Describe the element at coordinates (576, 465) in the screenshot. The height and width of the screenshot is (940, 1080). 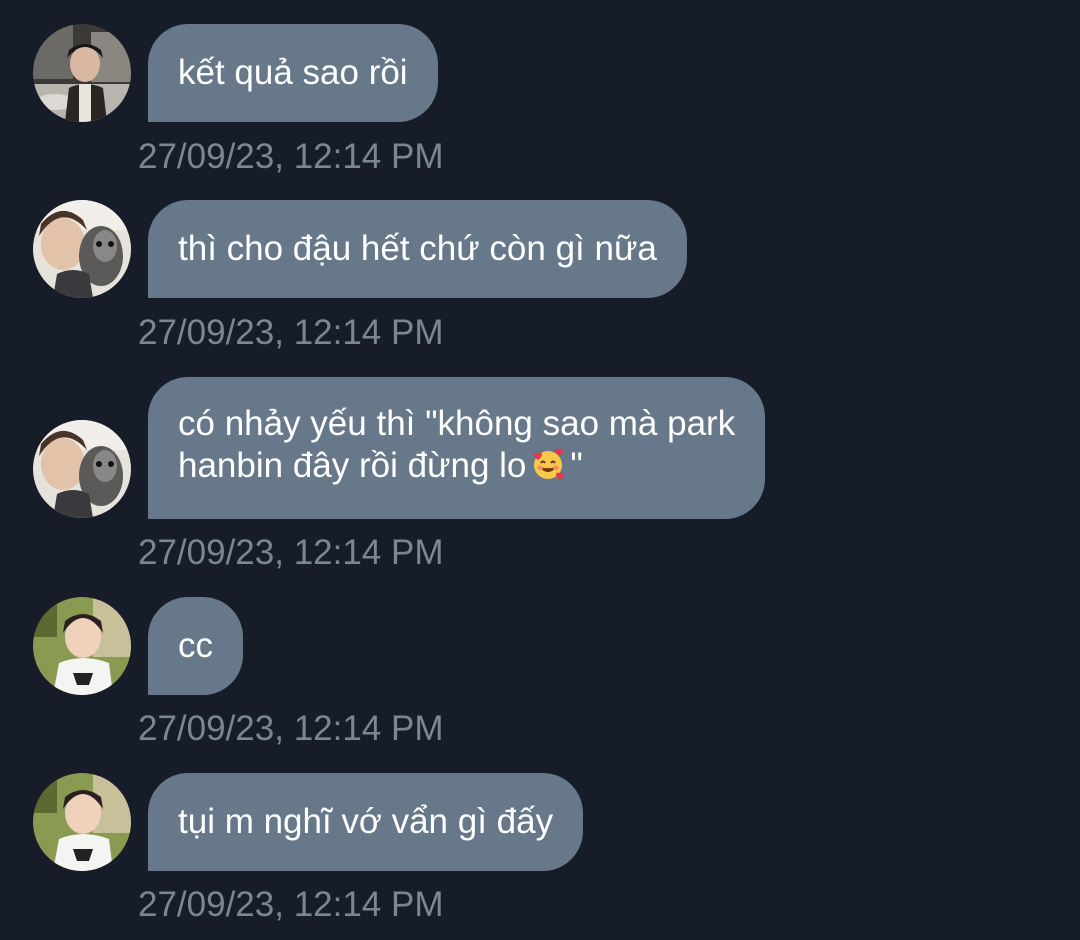
I see `message-text-suffix: "` at that location.